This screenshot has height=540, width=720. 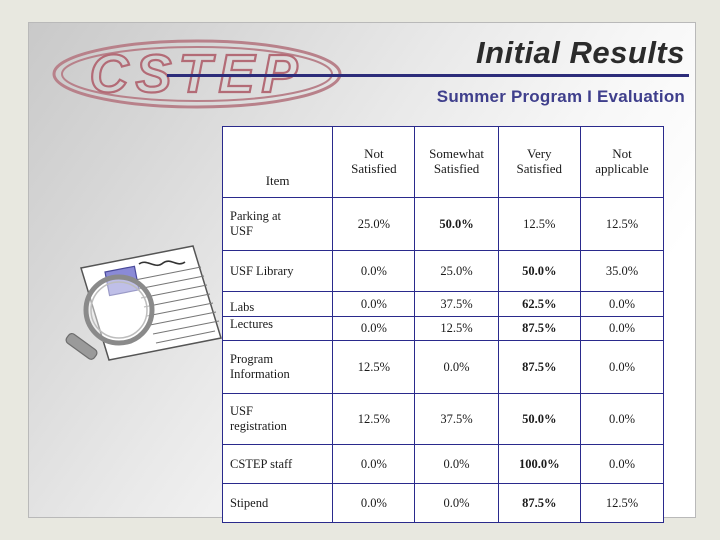 What do you see at coordinates (277, 503) in the screenshot?
I see `row-label-stipend: Stipend` at bounding box center [277, 503].